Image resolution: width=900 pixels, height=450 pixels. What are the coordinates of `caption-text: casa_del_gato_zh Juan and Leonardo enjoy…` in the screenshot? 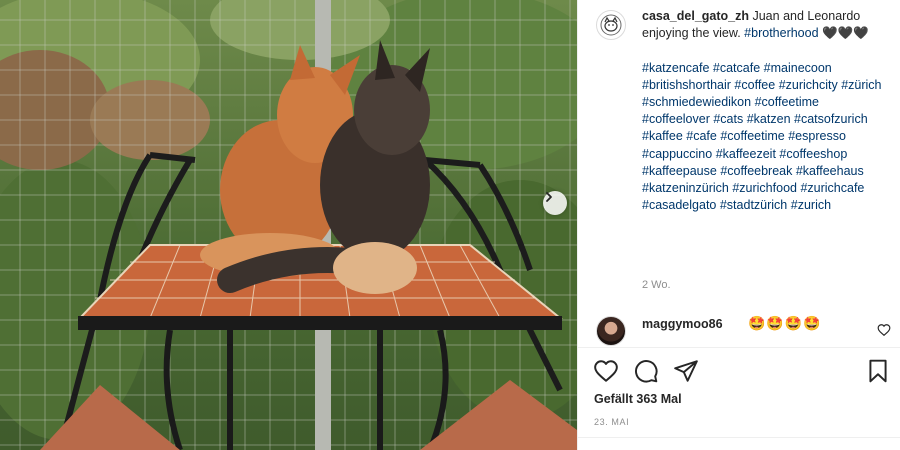 It's located at (764, 111).